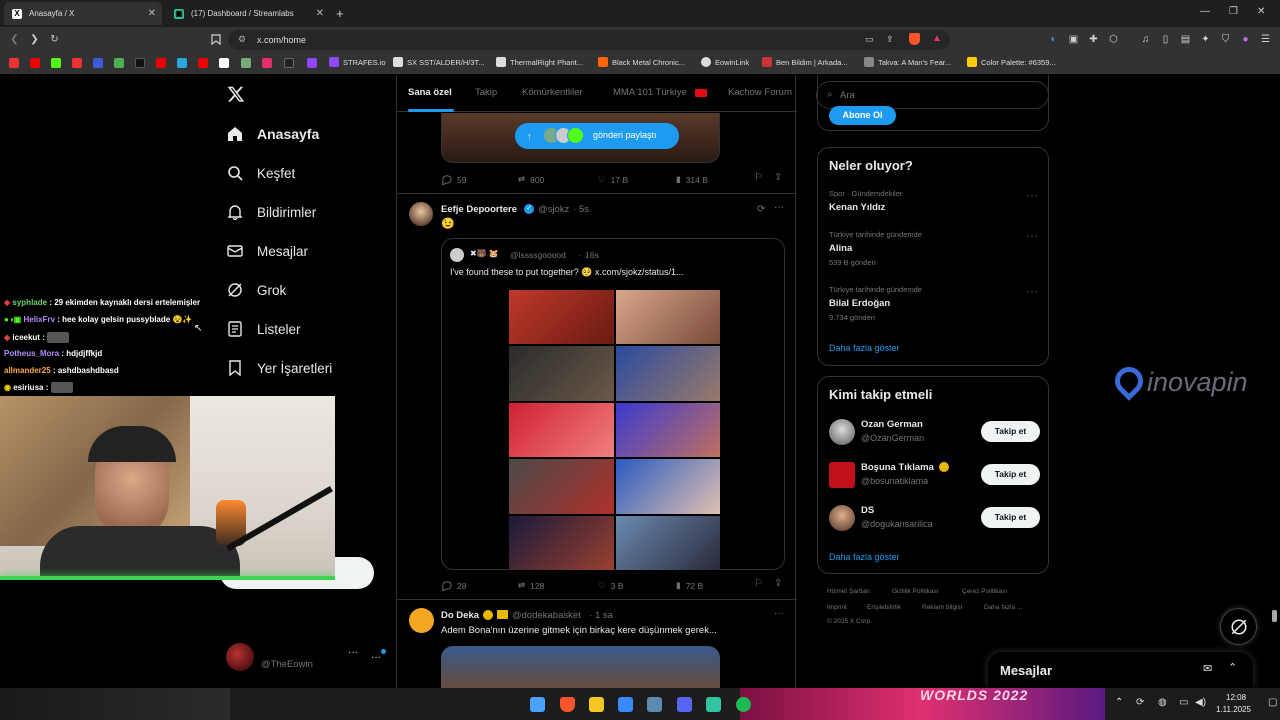  I want to click on photo-grid, so click(614, 430).